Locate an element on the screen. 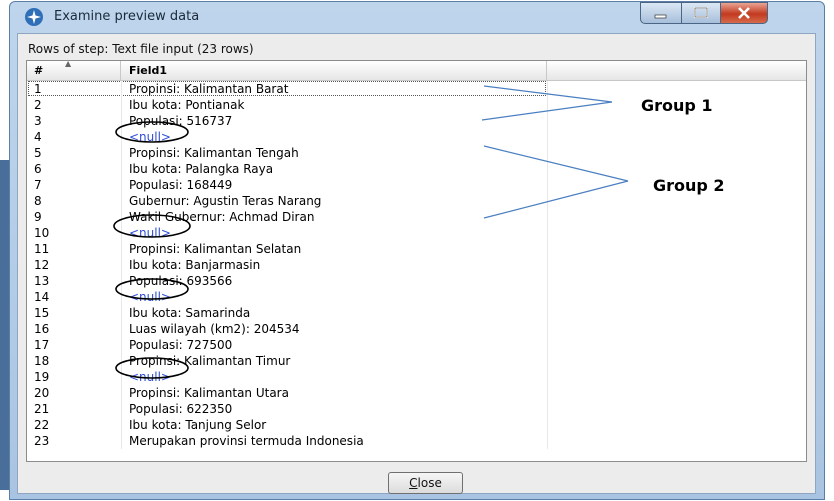 The width and height of the screenshot is (834, 501). table-row: 20 Propinsi: Kalimantan Utara is located at coordinates (416, 393).